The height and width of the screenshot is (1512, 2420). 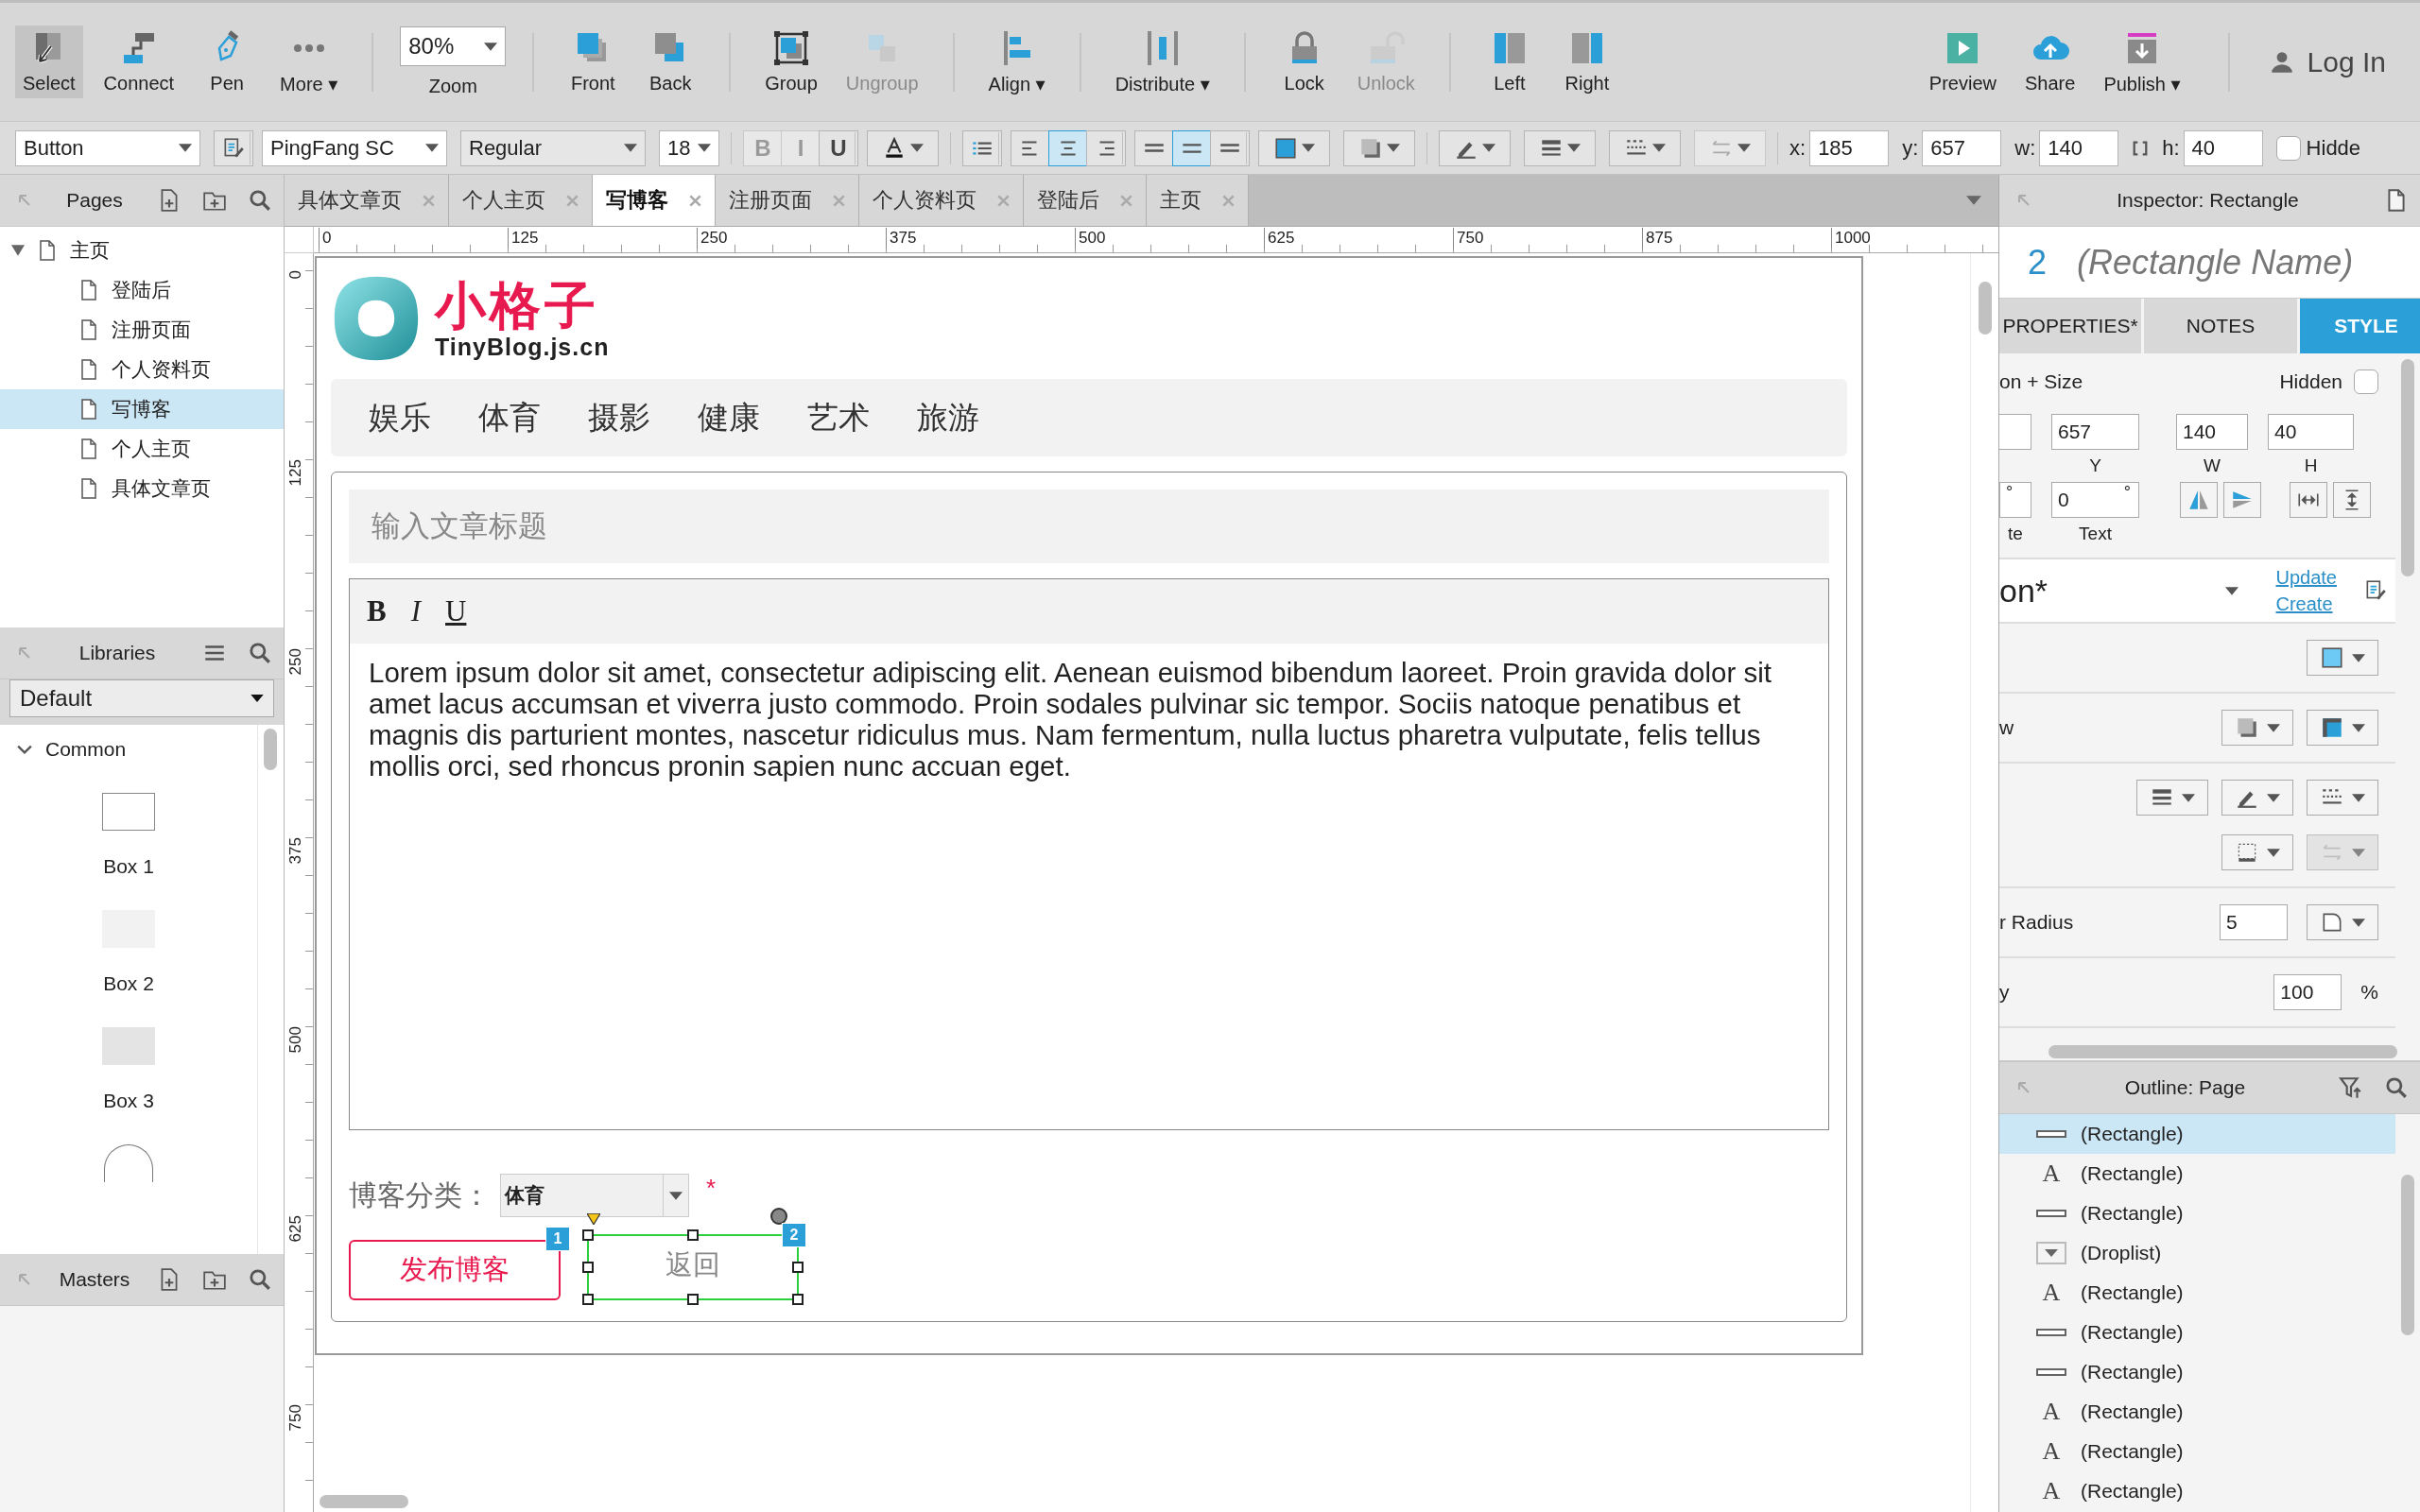 I want to click on page-tab: 注册页面, so click(x=787, y=200).